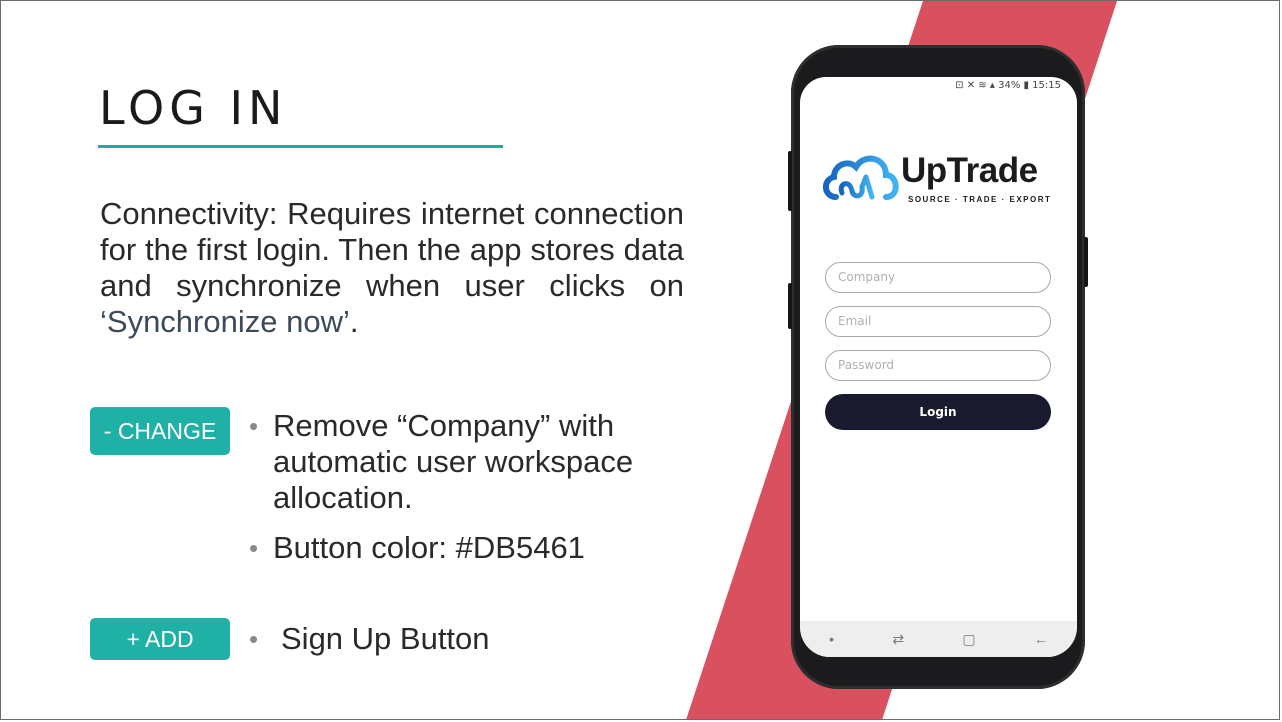 The width and height of the screenshot is (1282, 722). Describe the element at coordinates (938, 321) in the screenshot. I see `email-field: Email` at that location.